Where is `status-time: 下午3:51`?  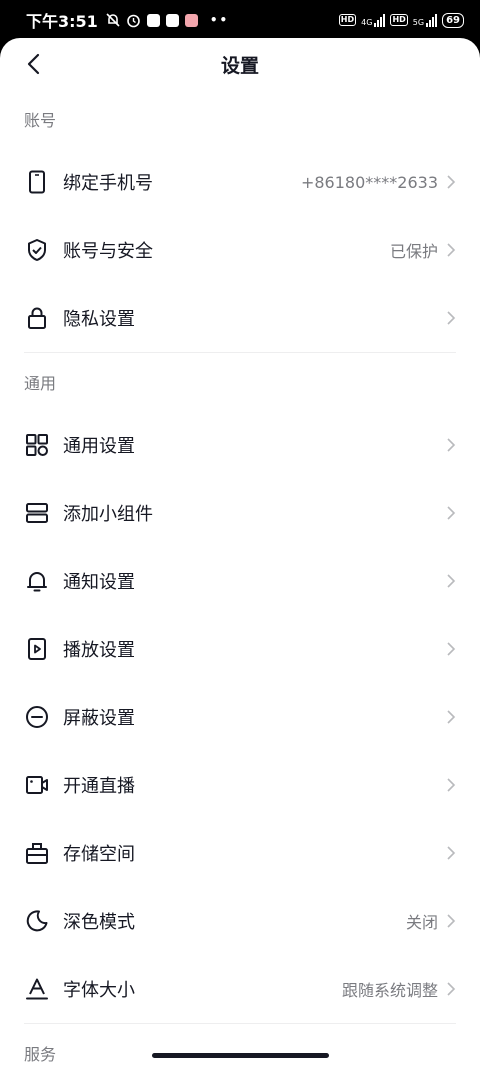 status-time: 下午3:51 is located at coordinates (62, 21).